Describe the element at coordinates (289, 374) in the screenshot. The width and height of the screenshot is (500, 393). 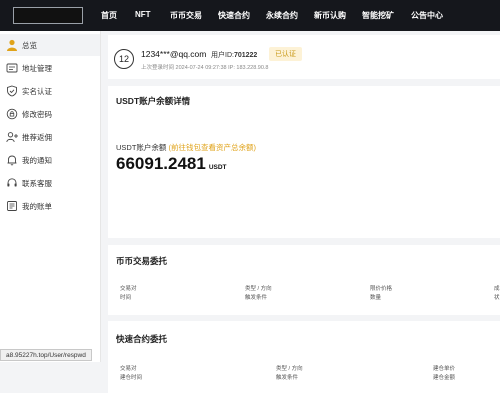
I see `futures-col-type: 类型 / 方向 触发条件` at that location.